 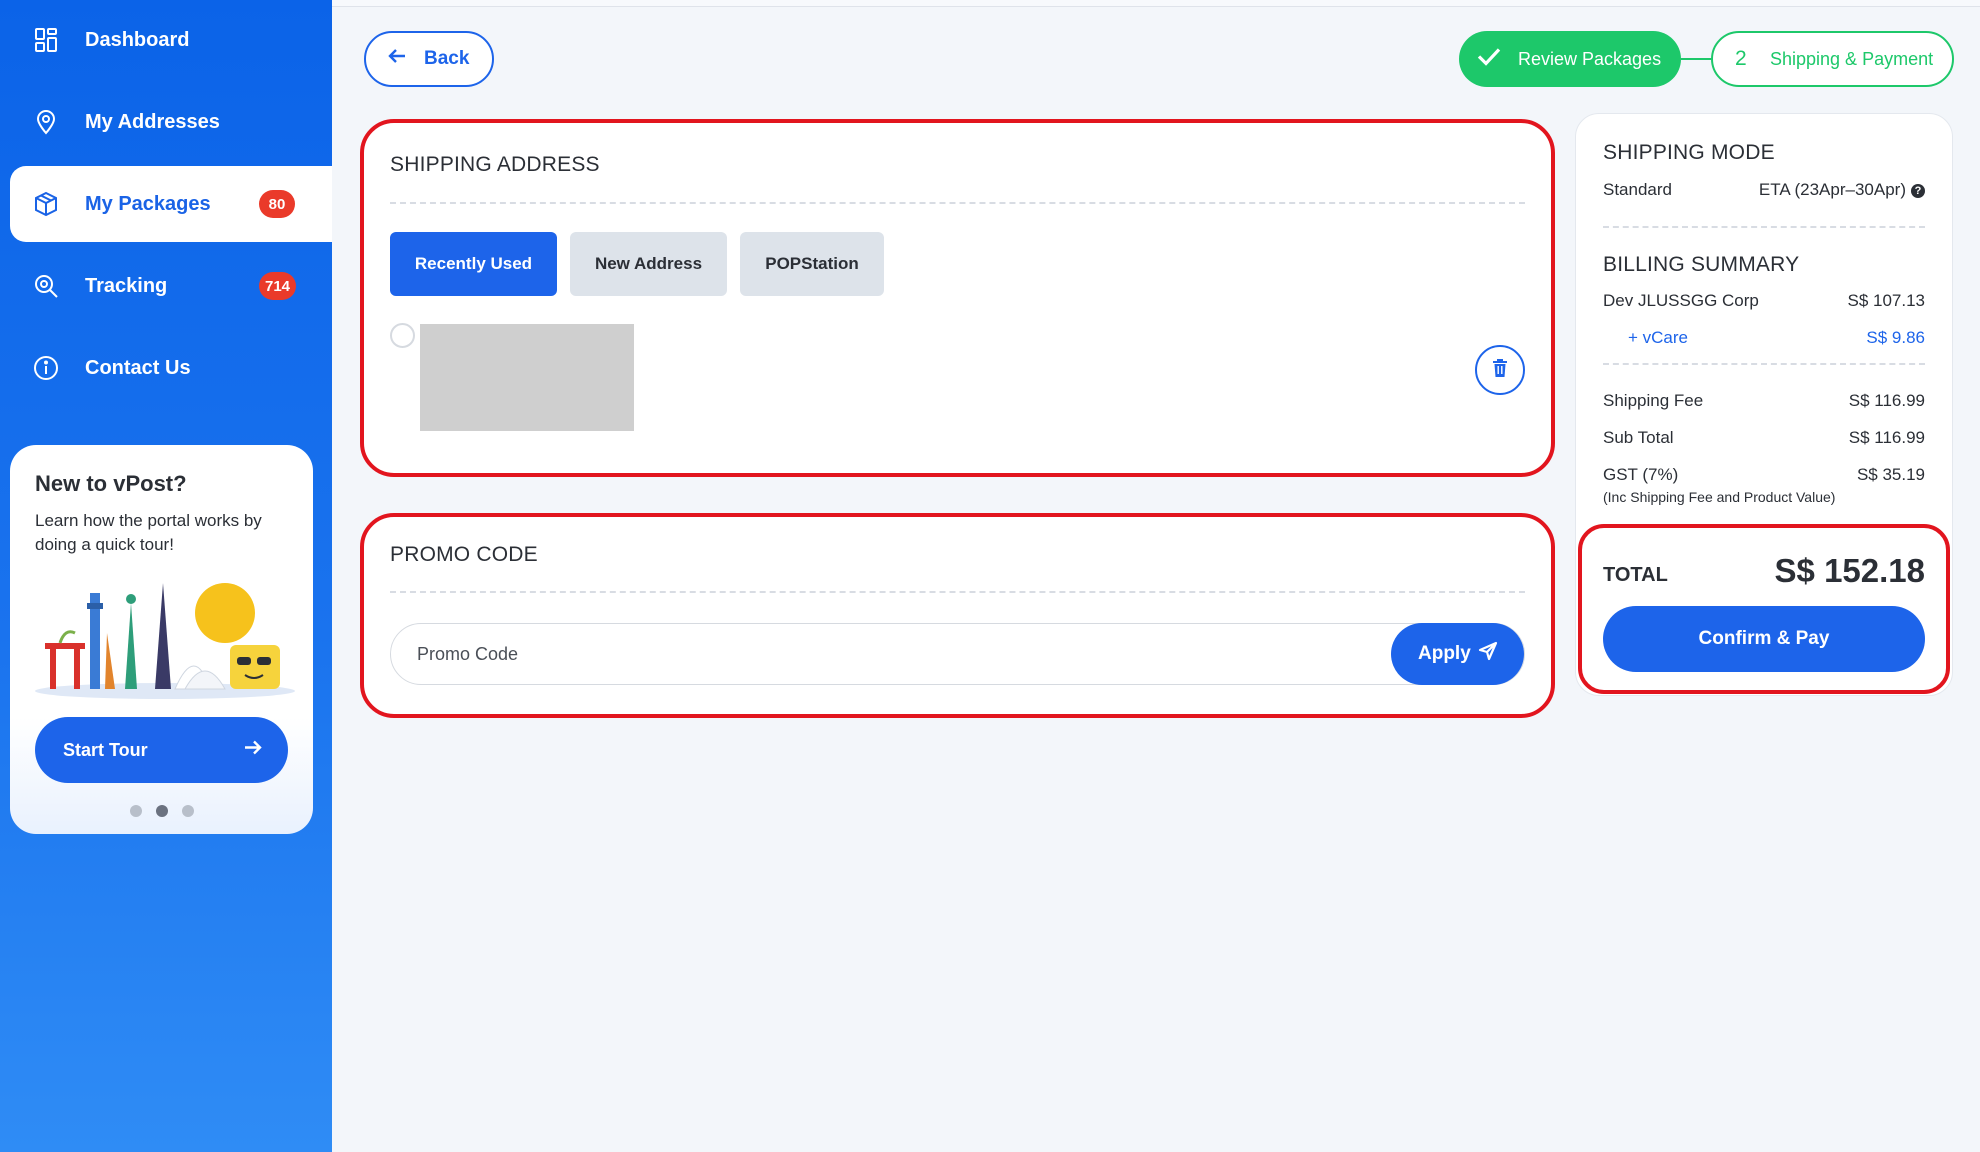 I want to click on vcare-value: S$ 9.86, so click(x=1895, y=337).